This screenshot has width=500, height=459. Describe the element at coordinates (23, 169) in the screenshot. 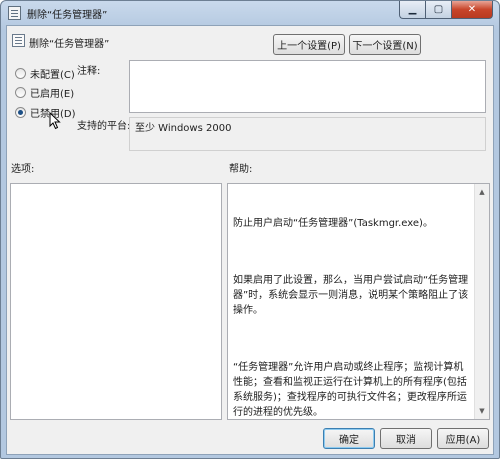

I see `options-label: 选项:` at that location.